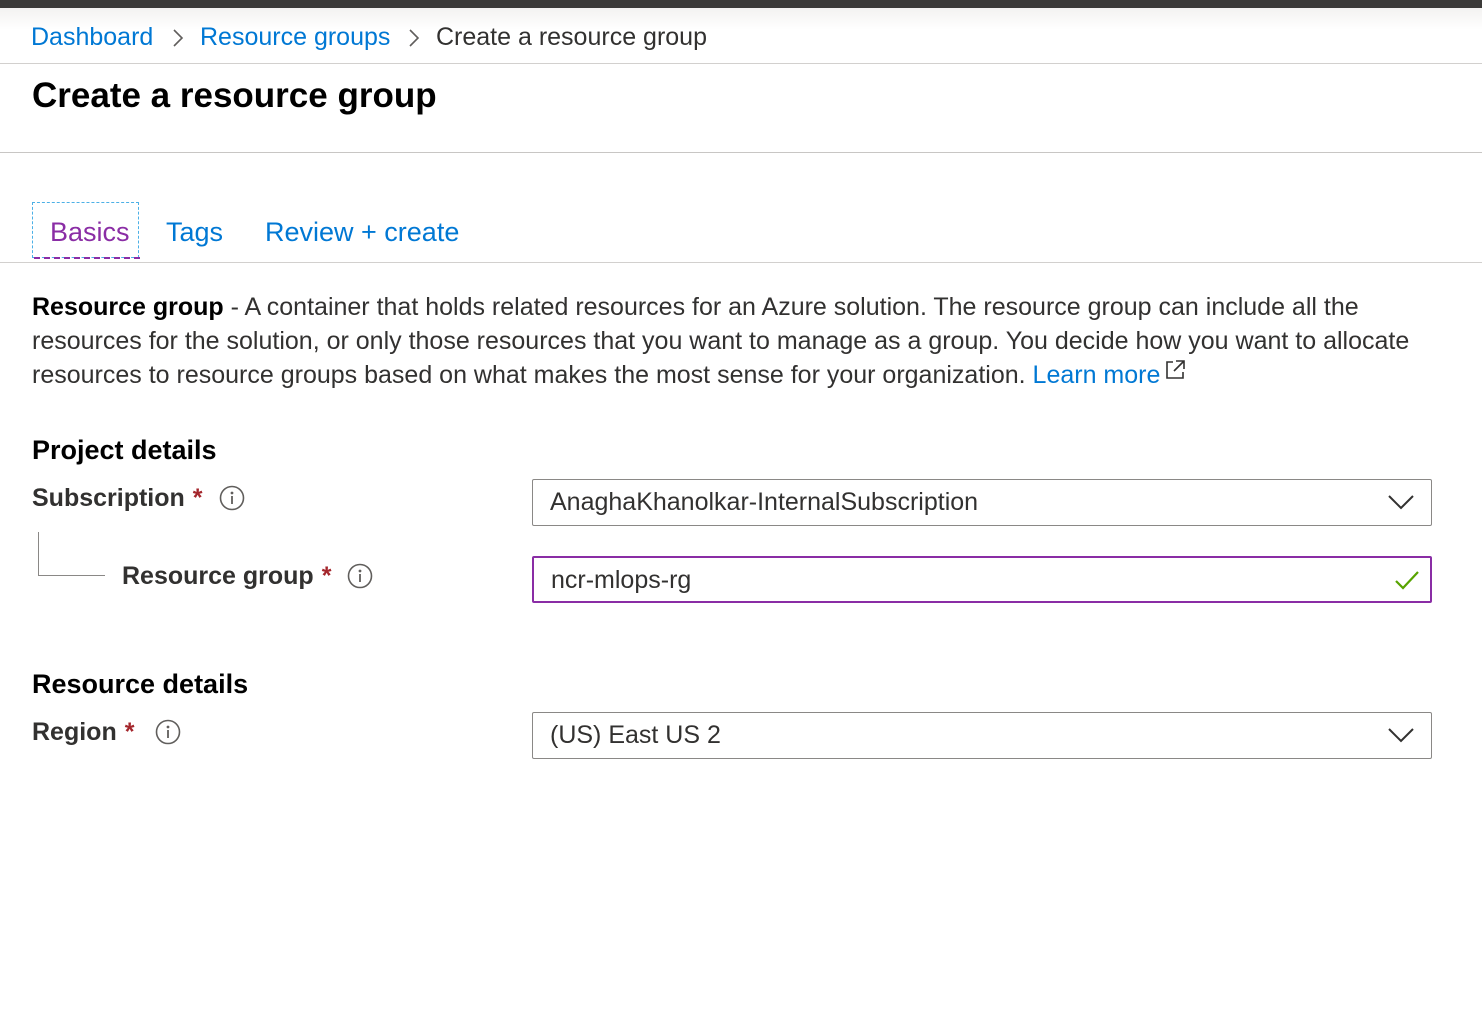  I want to click on tab-tags: Tags, so click(194, 232).